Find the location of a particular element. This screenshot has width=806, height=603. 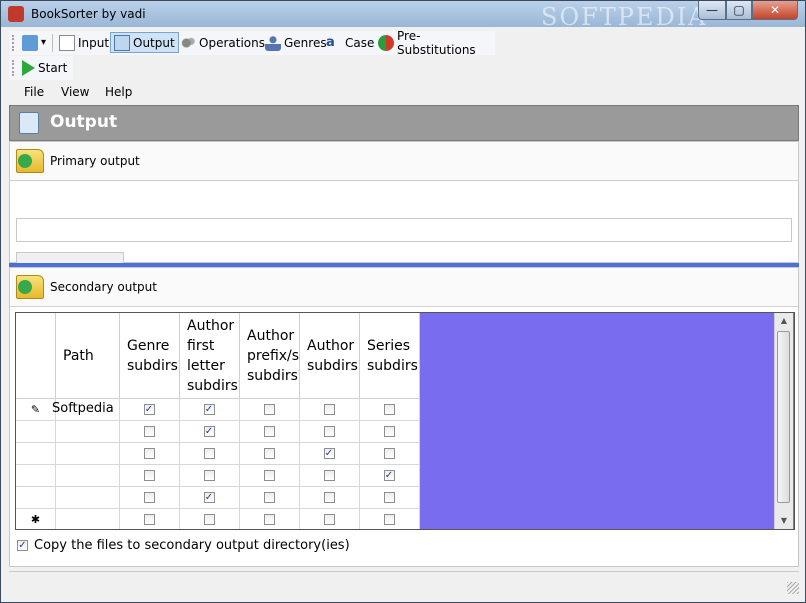

primary-output-path-input is located at coordinates (404, 230).